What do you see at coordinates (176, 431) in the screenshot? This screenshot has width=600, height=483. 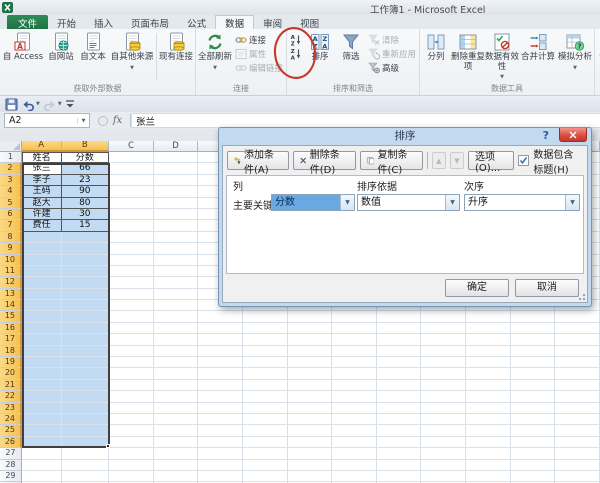 I see `cell-D25` at bounding box center [176, 431].